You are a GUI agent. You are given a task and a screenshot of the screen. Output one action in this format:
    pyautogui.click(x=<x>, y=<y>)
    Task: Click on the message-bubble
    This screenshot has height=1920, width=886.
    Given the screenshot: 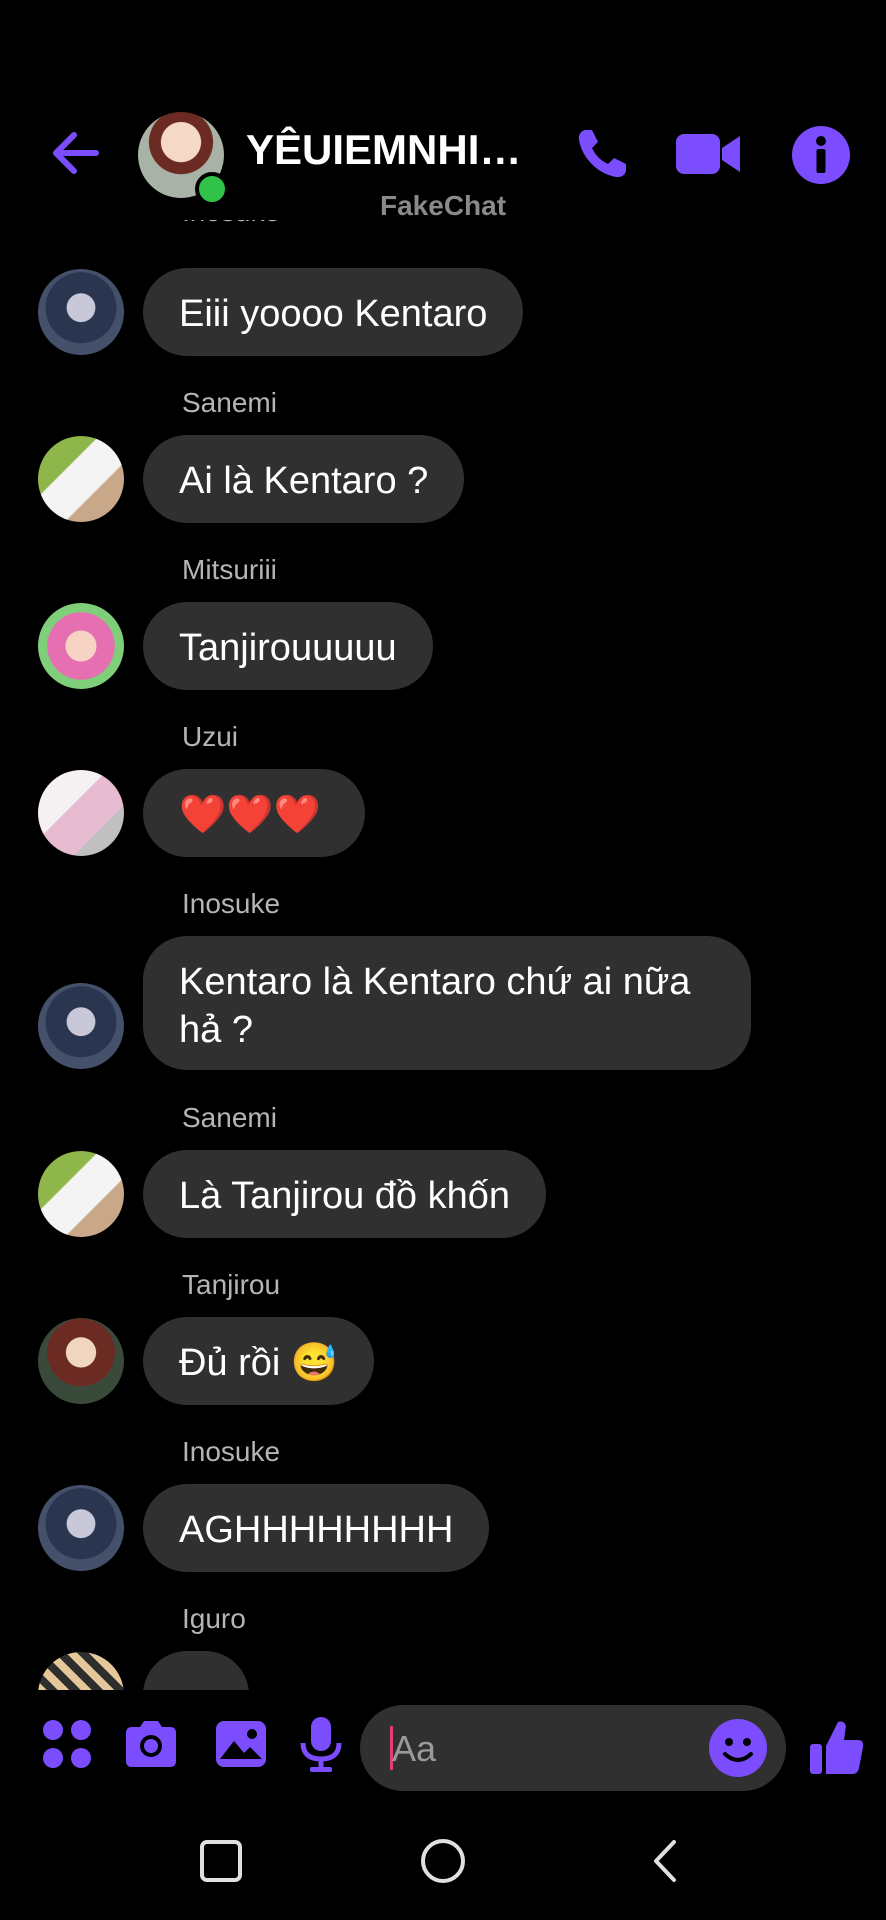 What is the action you would take?
    pyautogui.click(x=196, y=1670)
    